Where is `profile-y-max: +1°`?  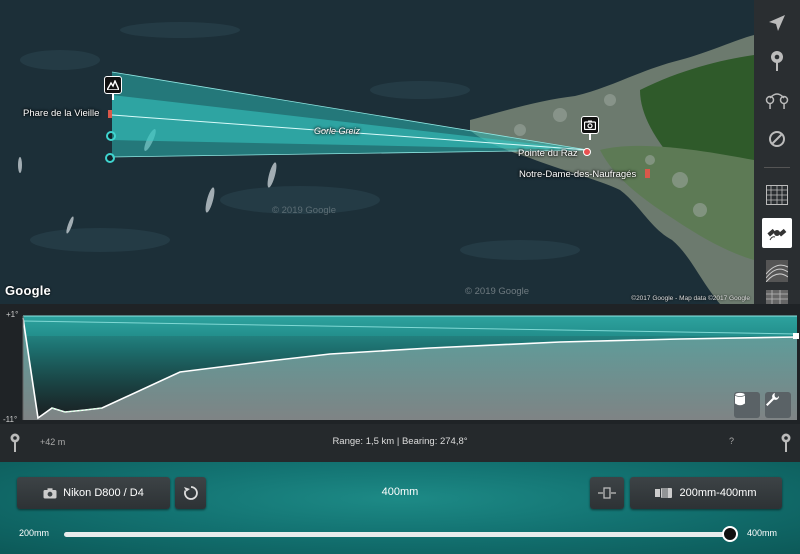
profile-y-max: +1° is located at coordinates (12, 314).